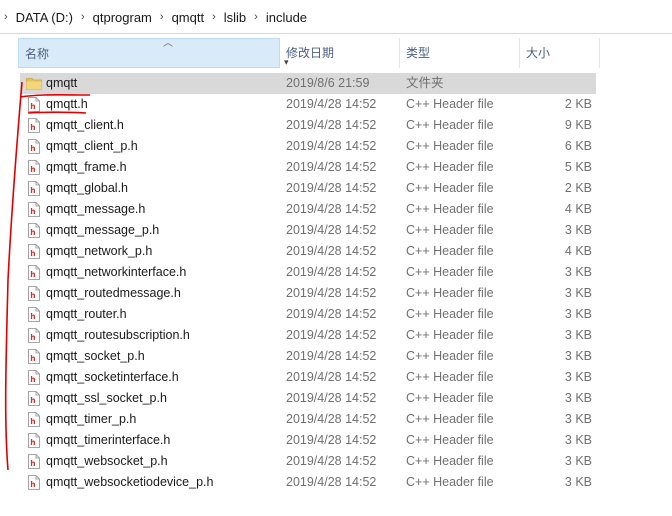  I want to click on breadcrumb-item: qtprogram, so click(122, 17).